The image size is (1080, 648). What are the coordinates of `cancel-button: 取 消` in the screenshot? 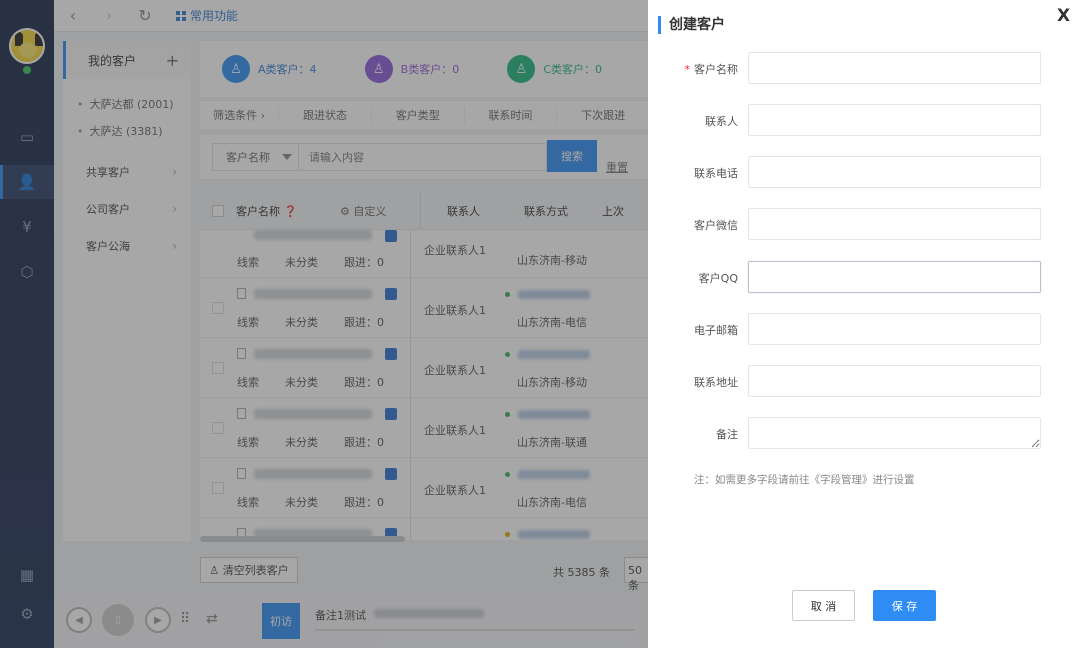 It's located at (823, 605).